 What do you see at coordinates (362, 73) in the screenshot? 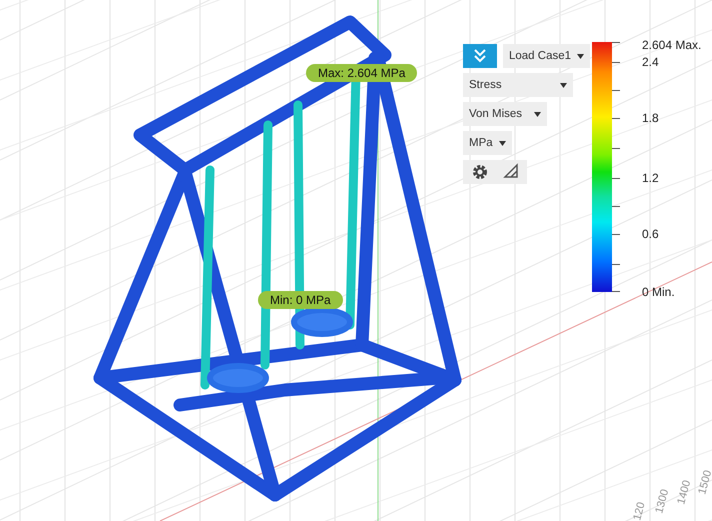
I see `probe-label: Max: 2.604 MPa` at bounding box center [362, 73].